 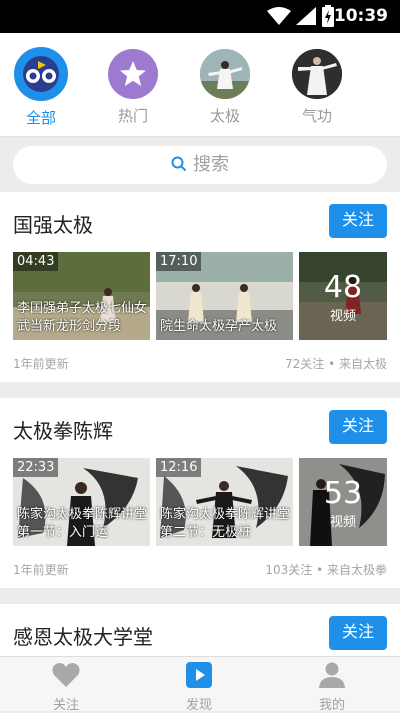 What do you see at coordinates (343, 287) in the screenshot?
I see `video-count: 48` at bounding box center [343, 287].